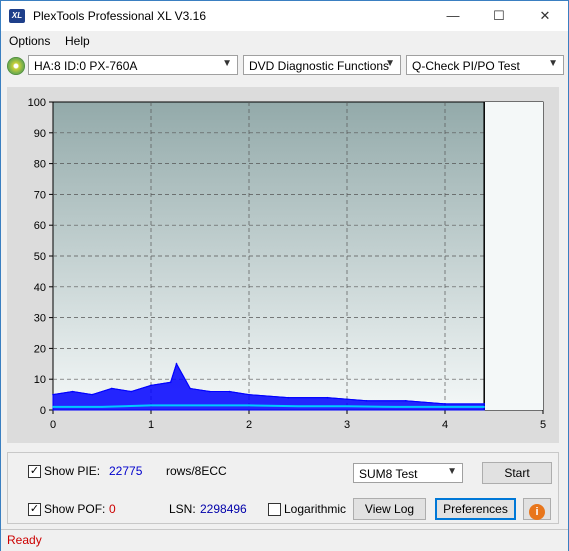 Image resolution: width=569 pixels, height=551 pixels. What do you see at coordinates (43, 411) in the screenshot?
I see `y-tick-label: 0` at bounding box center [43, 411].